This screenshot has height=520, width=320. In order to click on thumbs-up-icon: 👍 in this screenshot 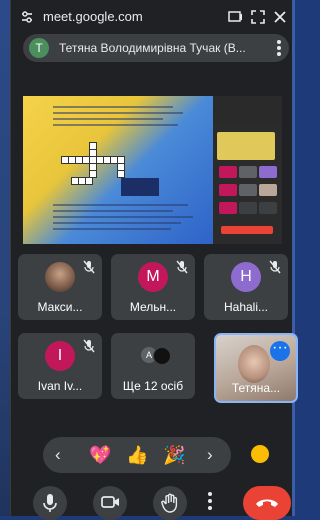, I will do `click(137, 455)`.